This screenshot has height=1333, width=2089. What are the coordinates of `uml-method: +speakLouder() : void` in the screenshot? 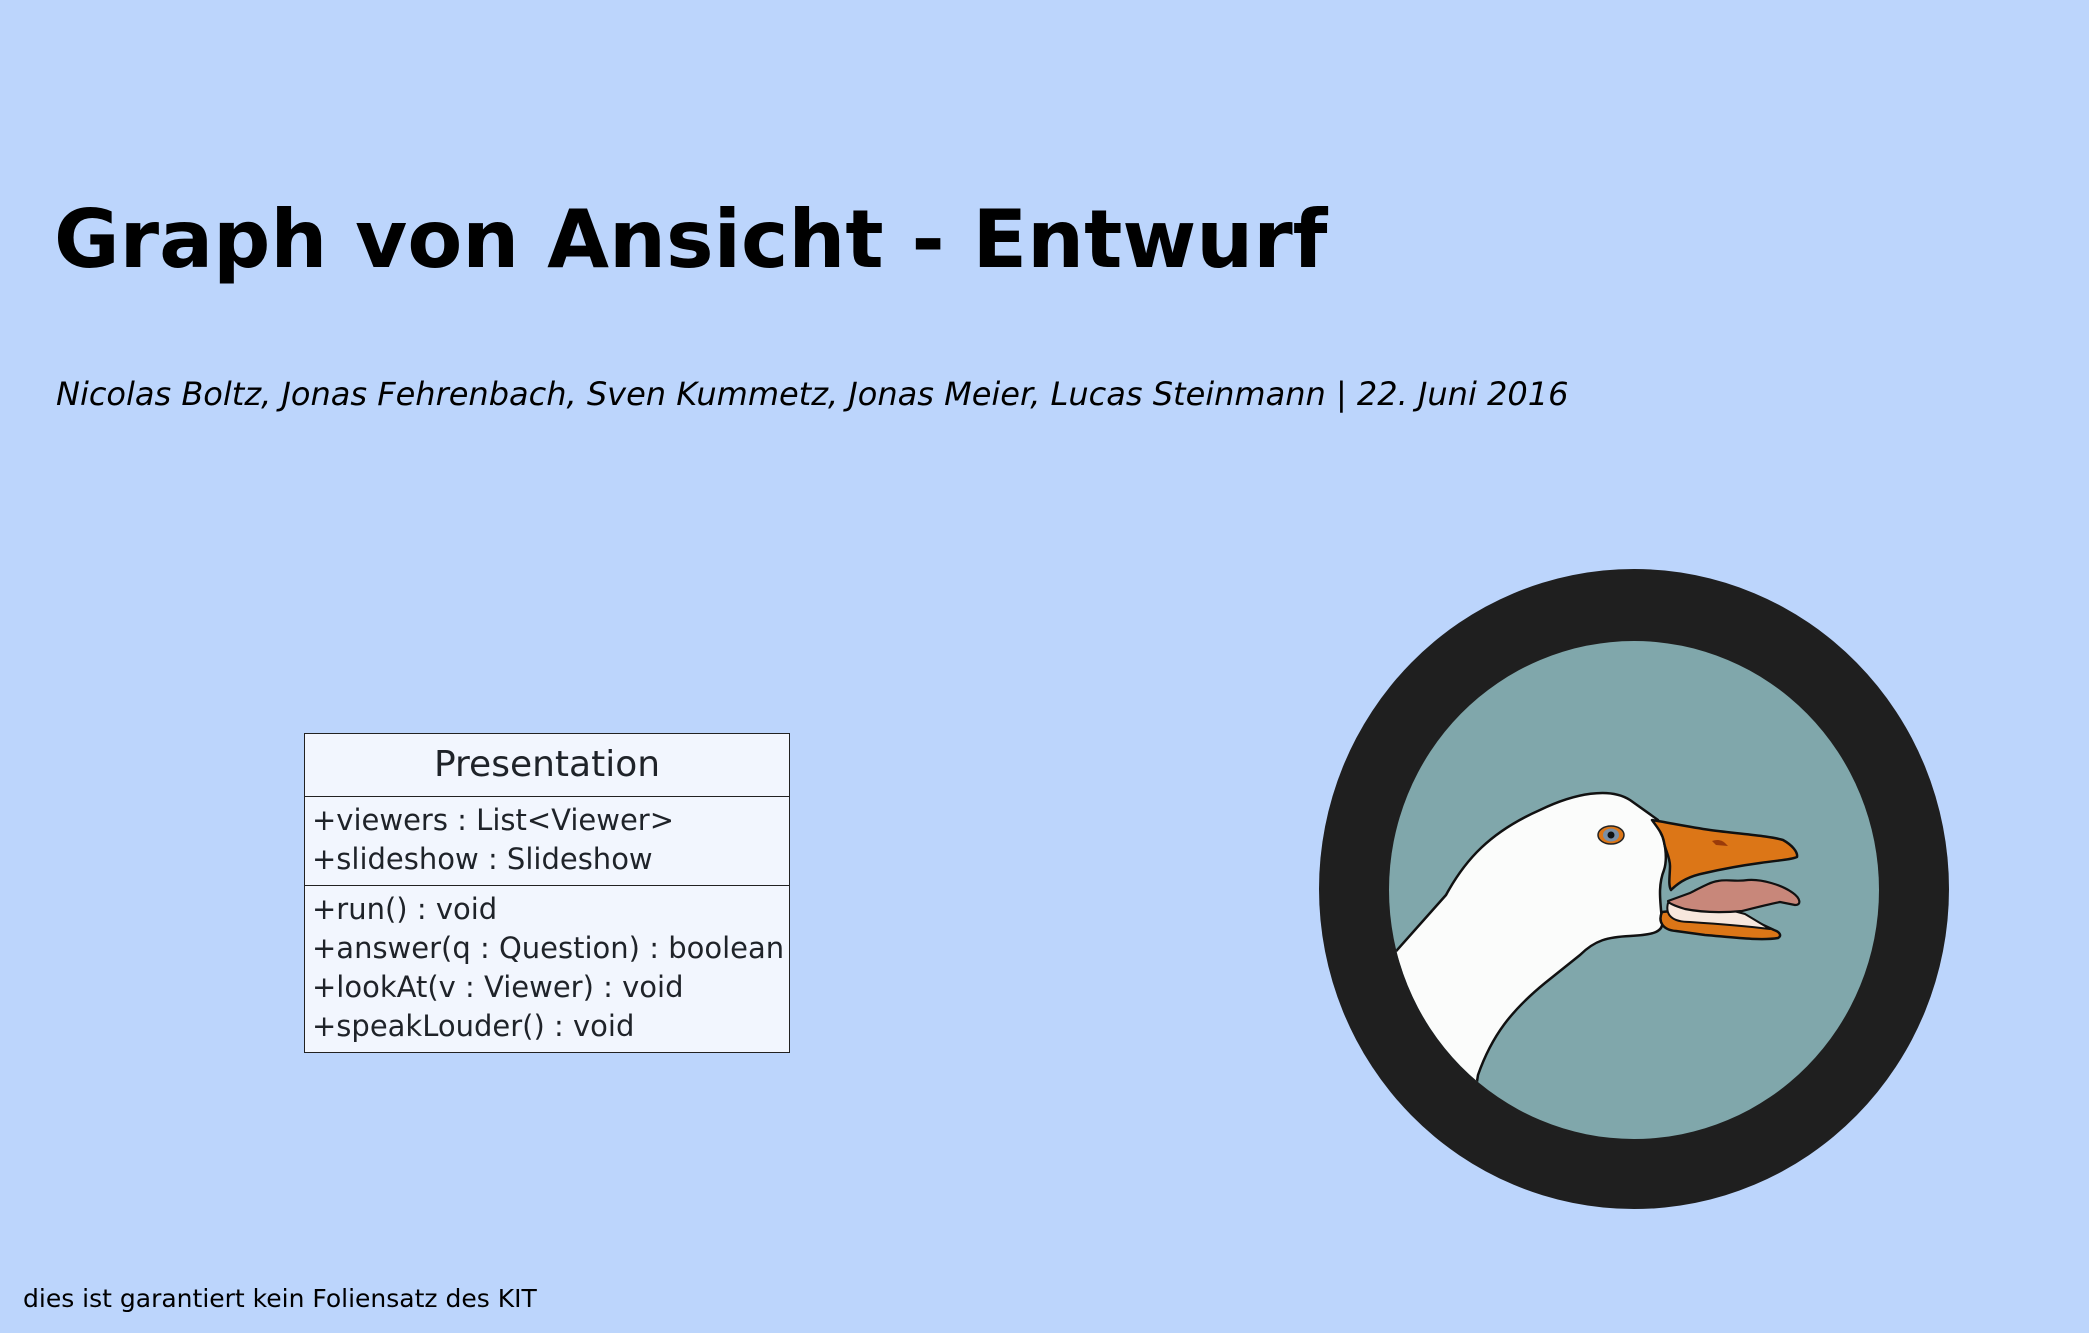 It's located at (473, 1026).